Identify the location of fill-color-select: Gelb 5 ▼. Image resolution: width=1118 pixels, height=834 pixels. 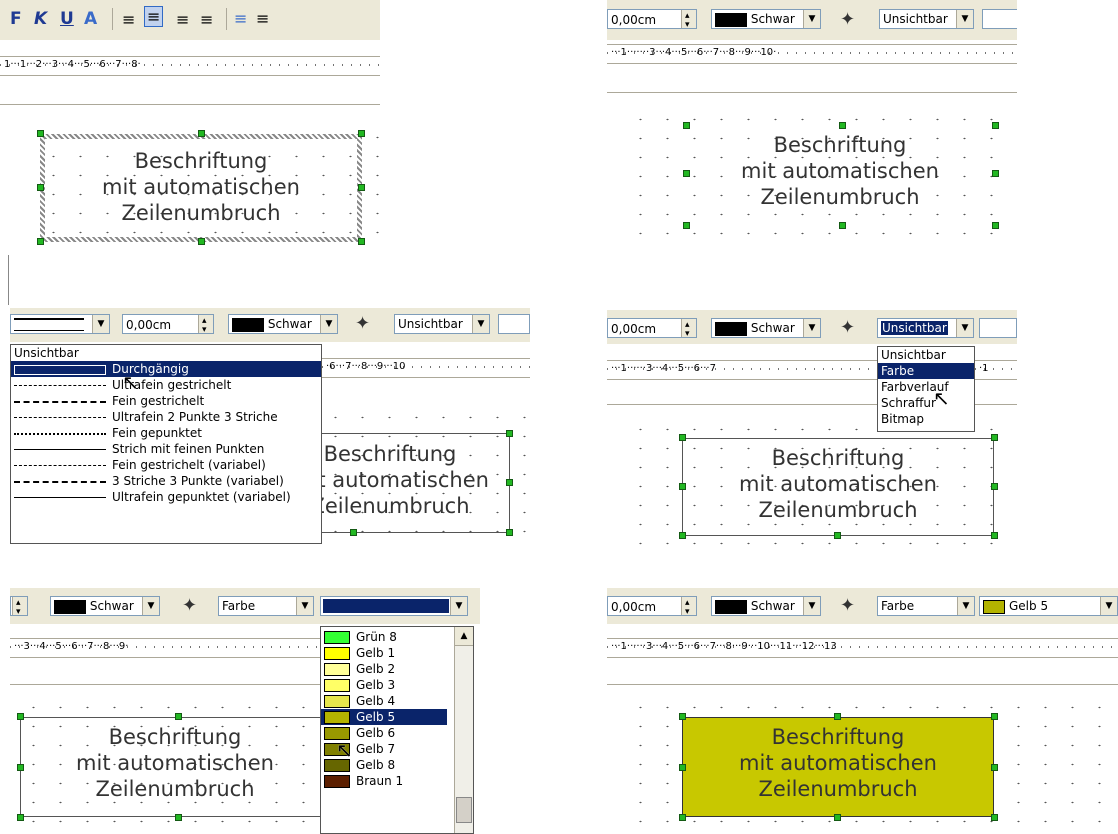
(1048, 606).